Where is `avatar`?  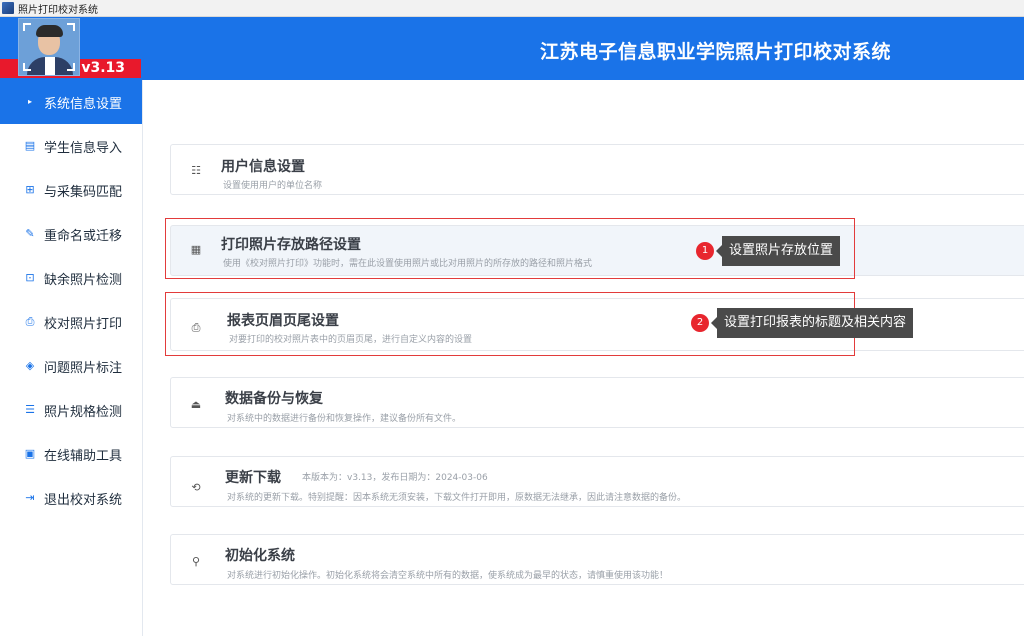 avatar is located at coordinates (49, 47).